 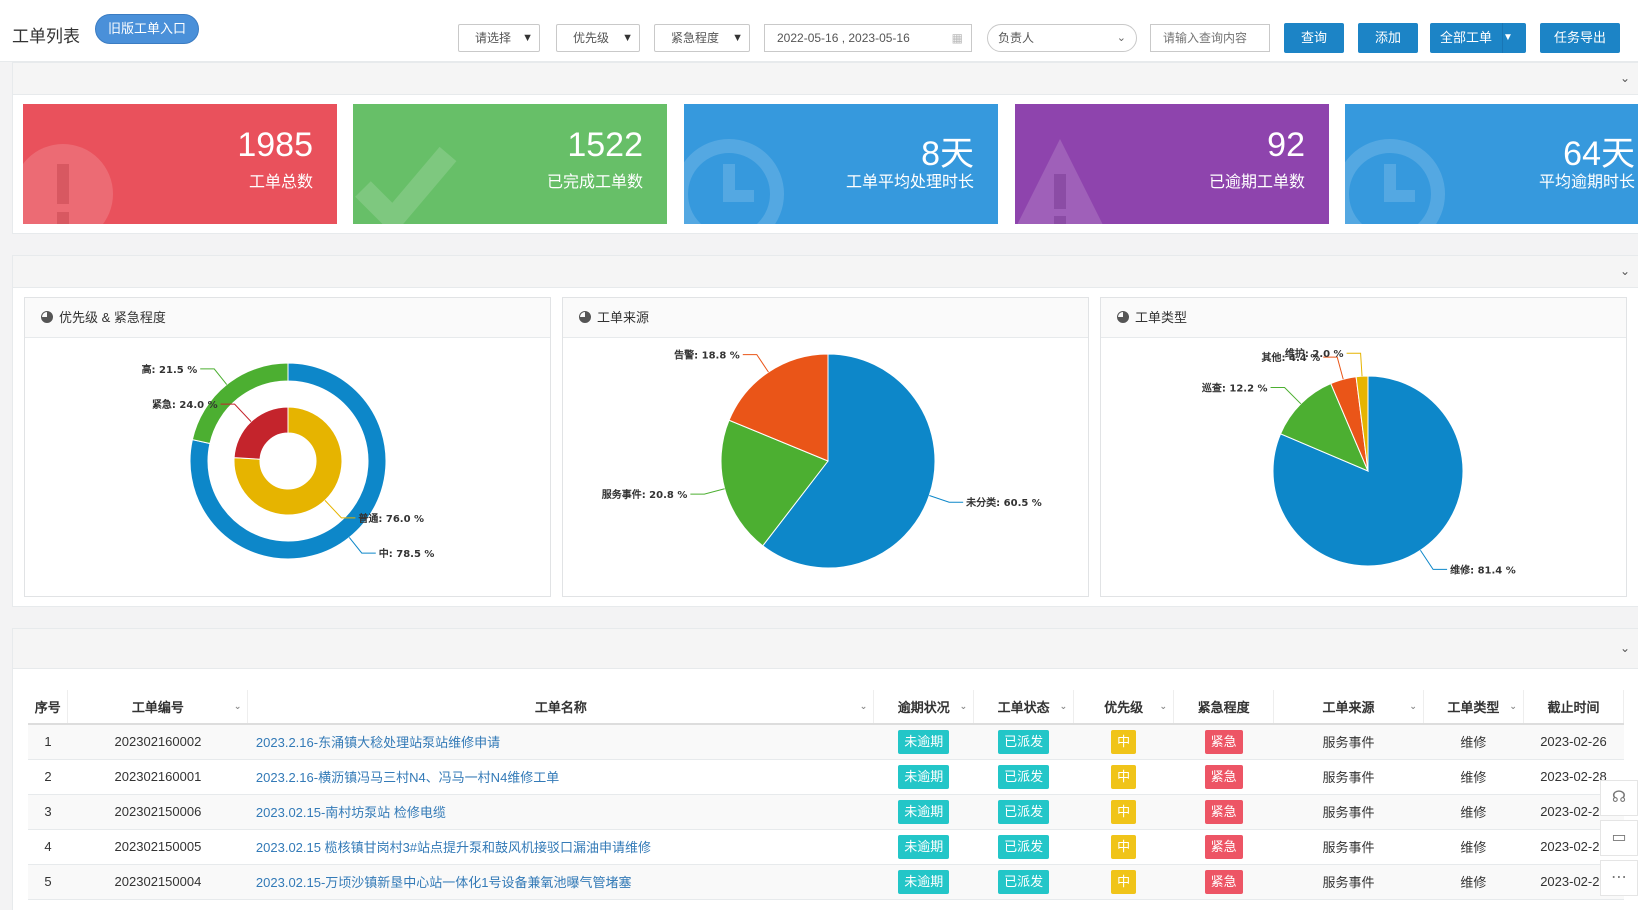 I want to click on donut-chart: 中: 78.5 % 高: 21.5 % 普通: 76.0 % 紧急: 24.0 %, so click(x=288, y=461).